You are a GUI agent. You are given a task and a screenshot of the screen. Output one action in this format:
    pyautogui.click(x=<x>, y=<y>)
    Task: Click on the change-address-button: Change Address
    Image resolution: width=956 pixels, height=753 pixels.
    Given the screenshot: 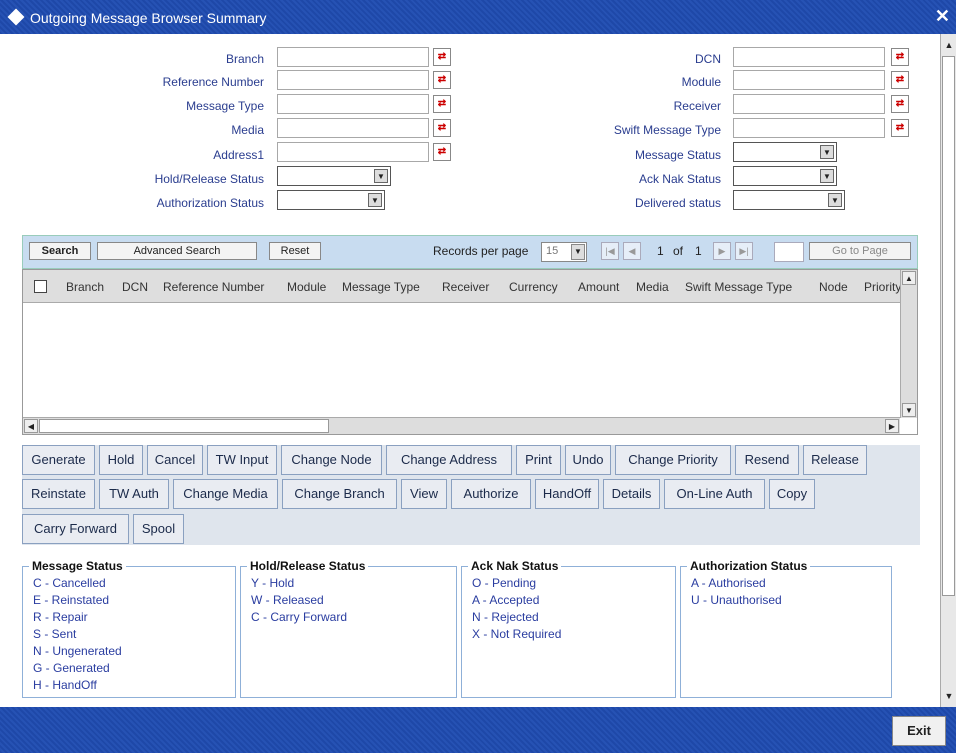 What is the action you would take?
    pyautogui.click(x=449, y=460)
    